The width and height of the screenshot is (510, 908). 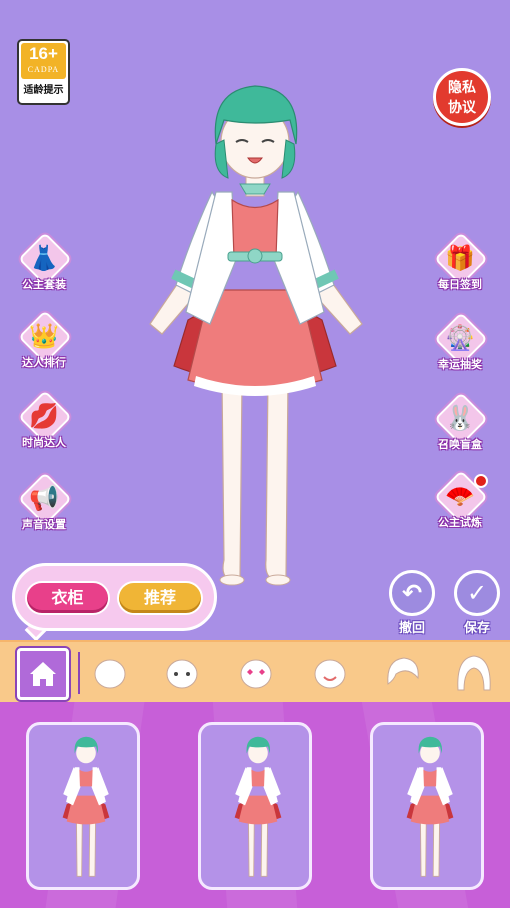 I want to click on menu-label: 每日签到, so click(x=460, y=284).